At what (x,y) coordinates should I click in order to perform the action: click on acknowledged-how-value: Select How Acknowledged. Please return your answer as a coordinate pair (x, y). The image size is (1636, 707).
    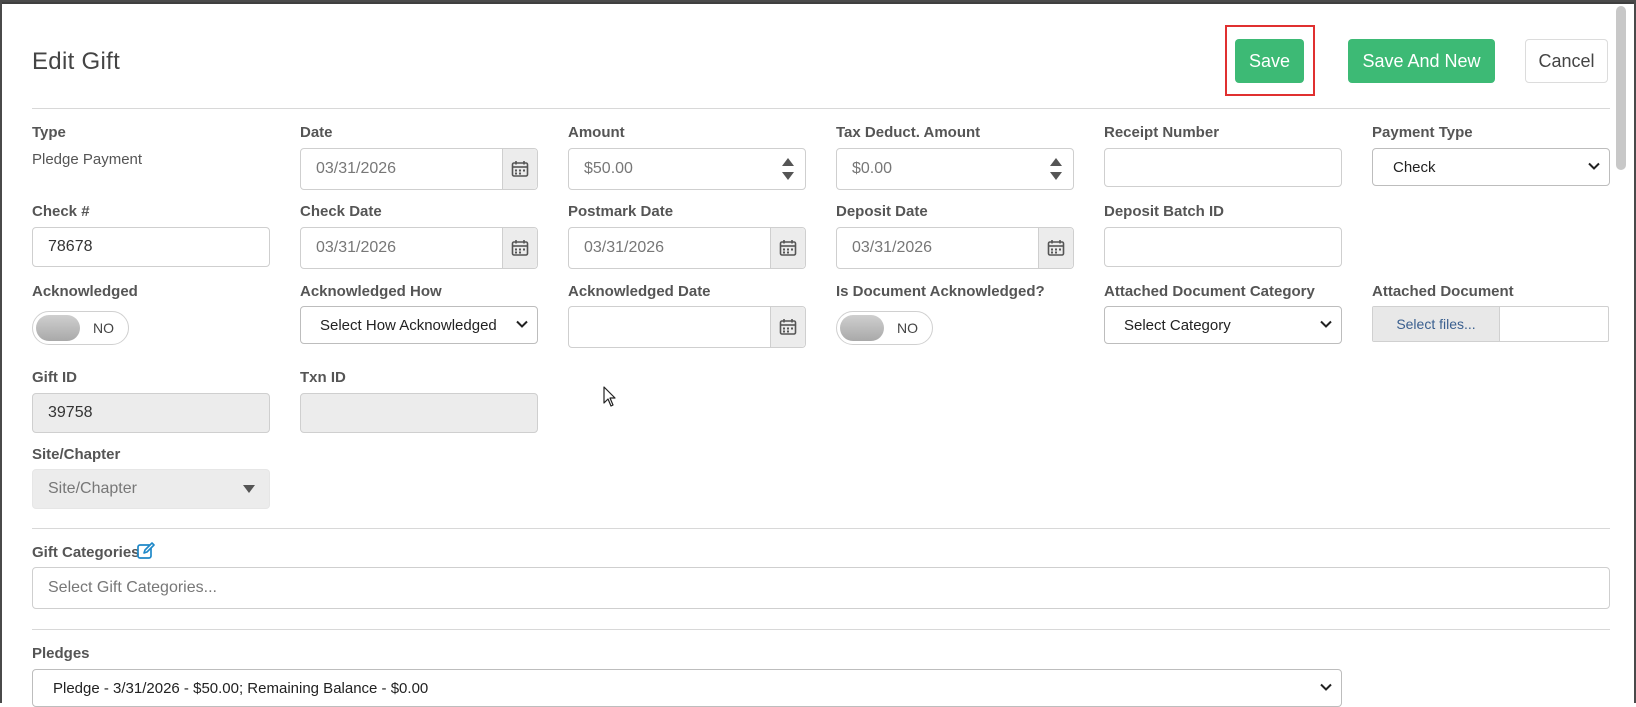
    Looking at the image, I should click on (408, 325).